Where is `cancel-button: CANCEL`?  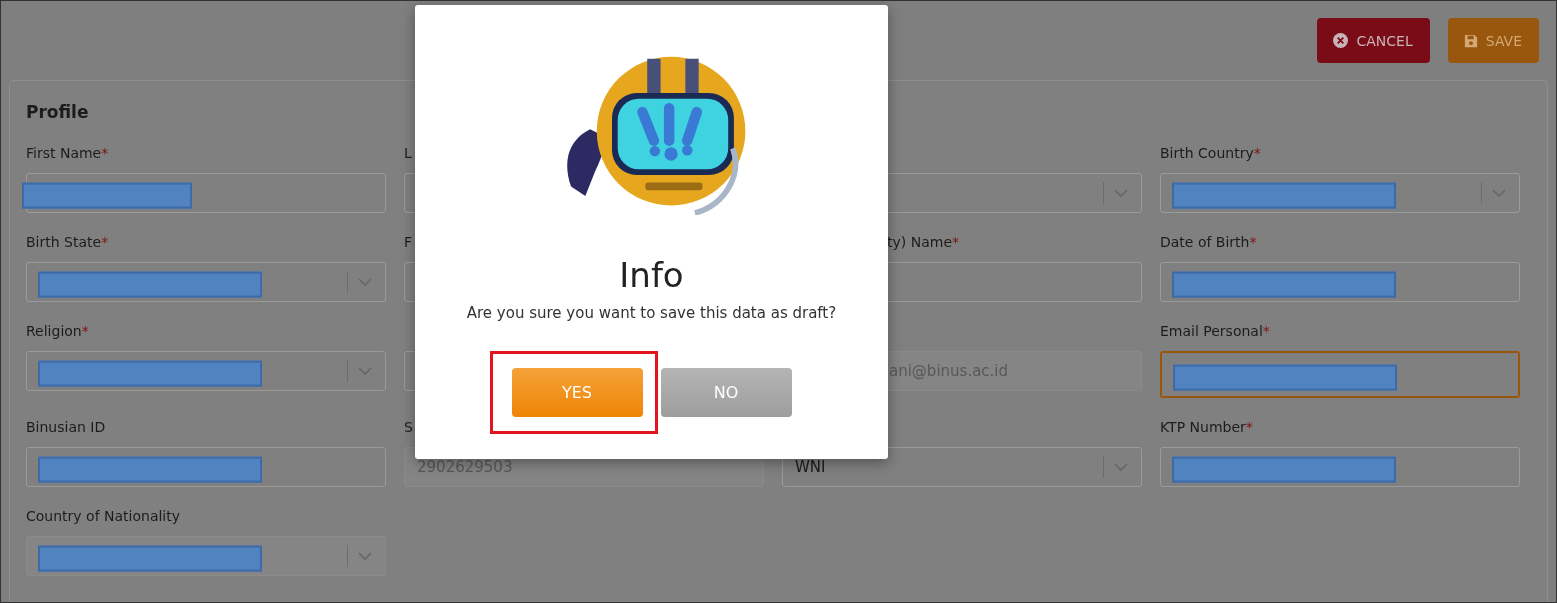 cancel-button: CANCEL is located at coordinates (1373, 40).